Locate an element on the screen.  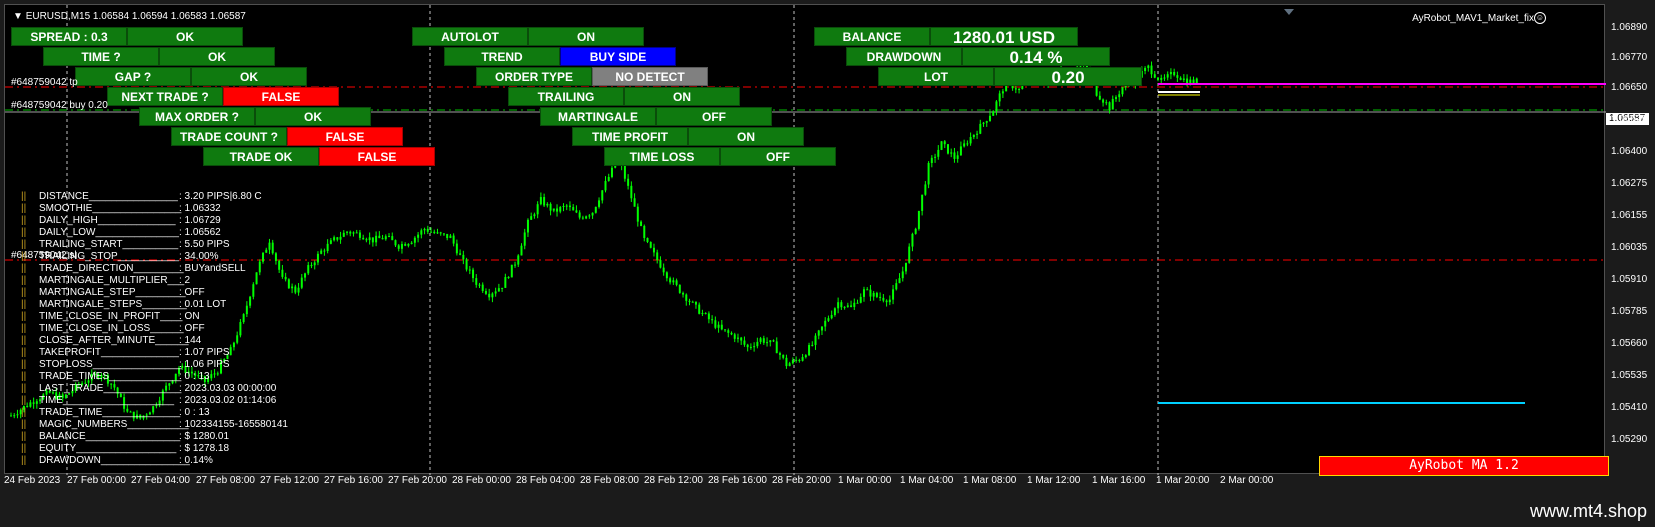
info-row-value: : ON is located at coordinates (189, 316).